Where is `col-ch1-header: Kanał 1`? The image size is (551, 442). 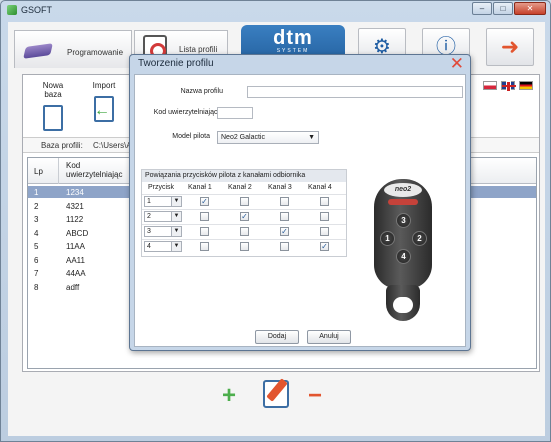 col-ch1-header: Kanał 1 is located at coordinates (200, 187).